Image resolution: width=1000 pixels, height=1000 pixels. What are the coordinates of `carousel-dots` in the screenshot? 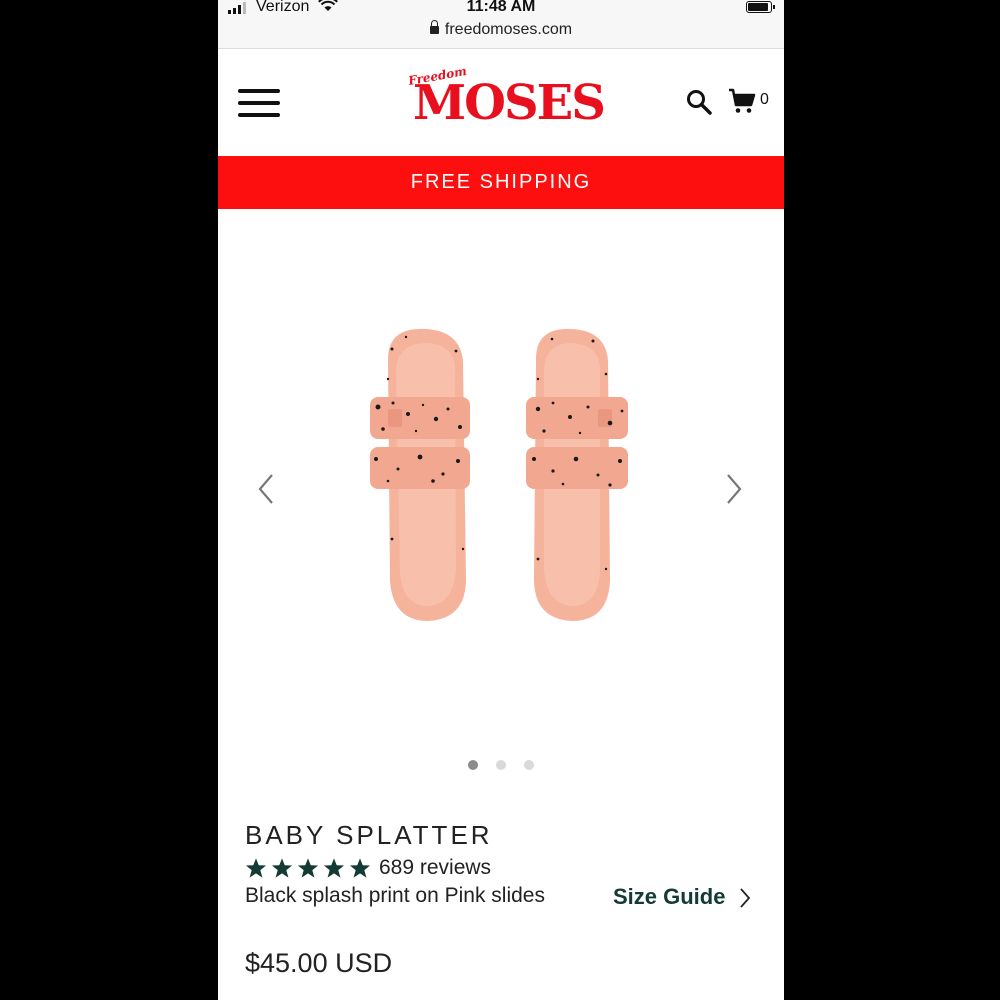 It's located at (501, 766).